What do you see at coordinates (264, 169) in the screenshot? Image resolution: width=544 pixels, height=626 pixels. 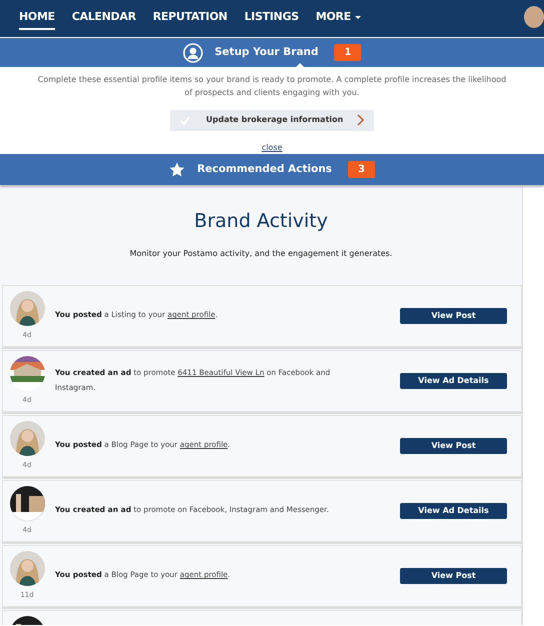 I see `bar-title: Recommended Actions` at bounding box center [264, 169].